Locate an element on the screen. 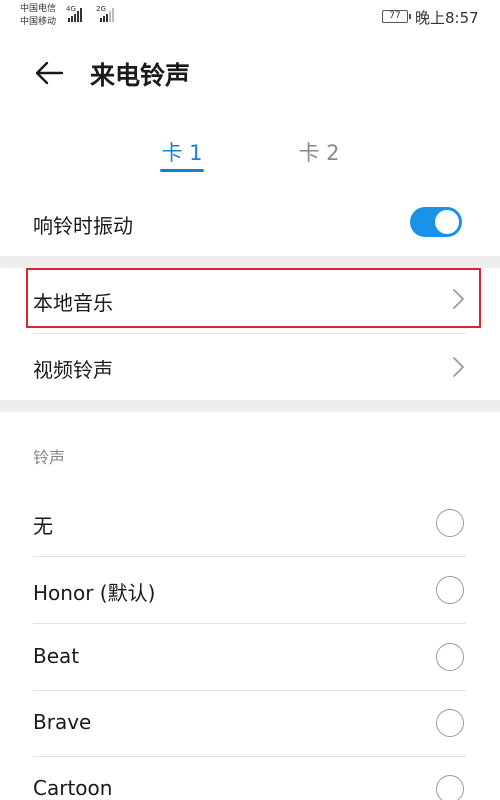  ringtone-item: Brave is located at coordinates (62, 722).